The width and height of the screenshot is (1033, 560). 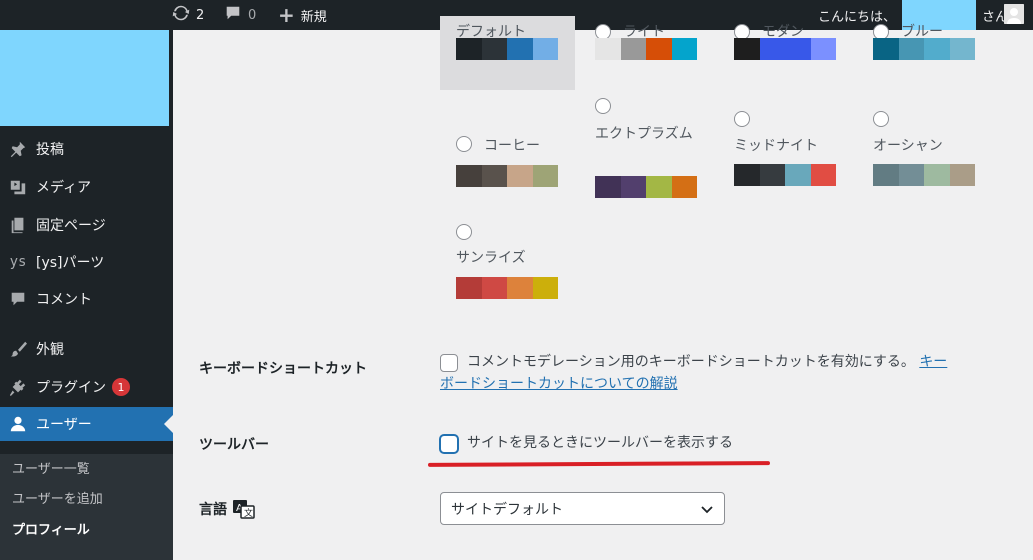 I want to click on menu-appearance-label: 外観, so click(x=50, y=350).